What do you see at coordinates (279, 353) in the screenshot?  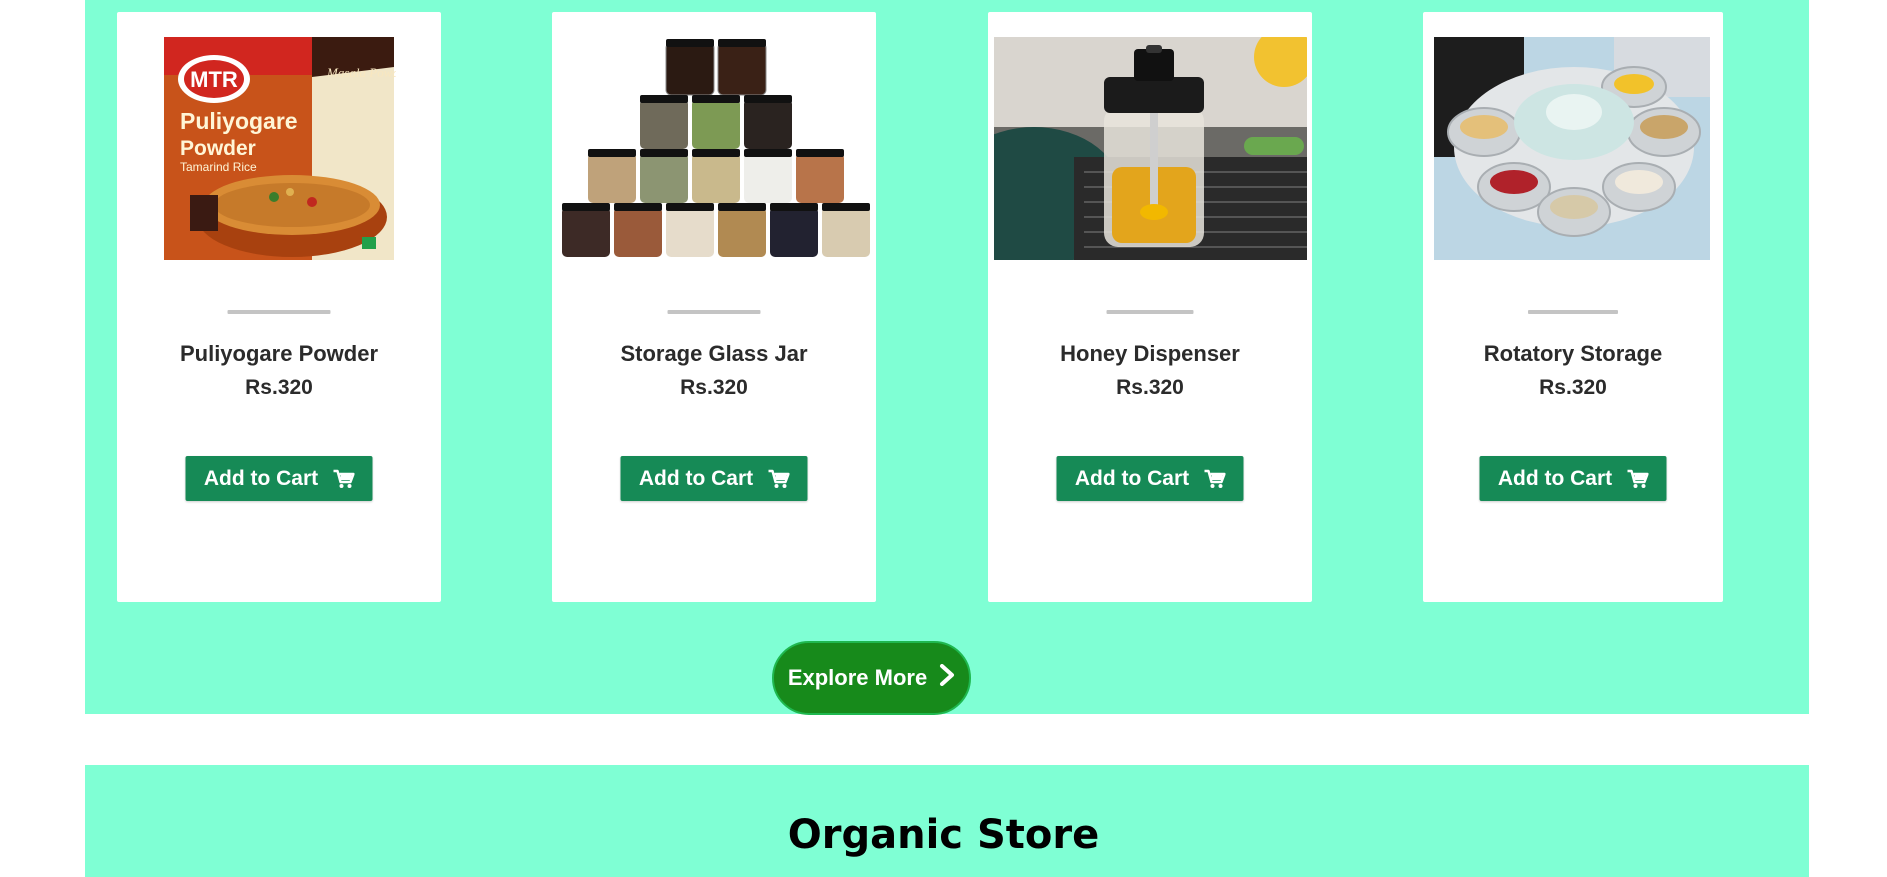 I see `product-name: Puliyogare Powder` at bounding box center [279, 353].